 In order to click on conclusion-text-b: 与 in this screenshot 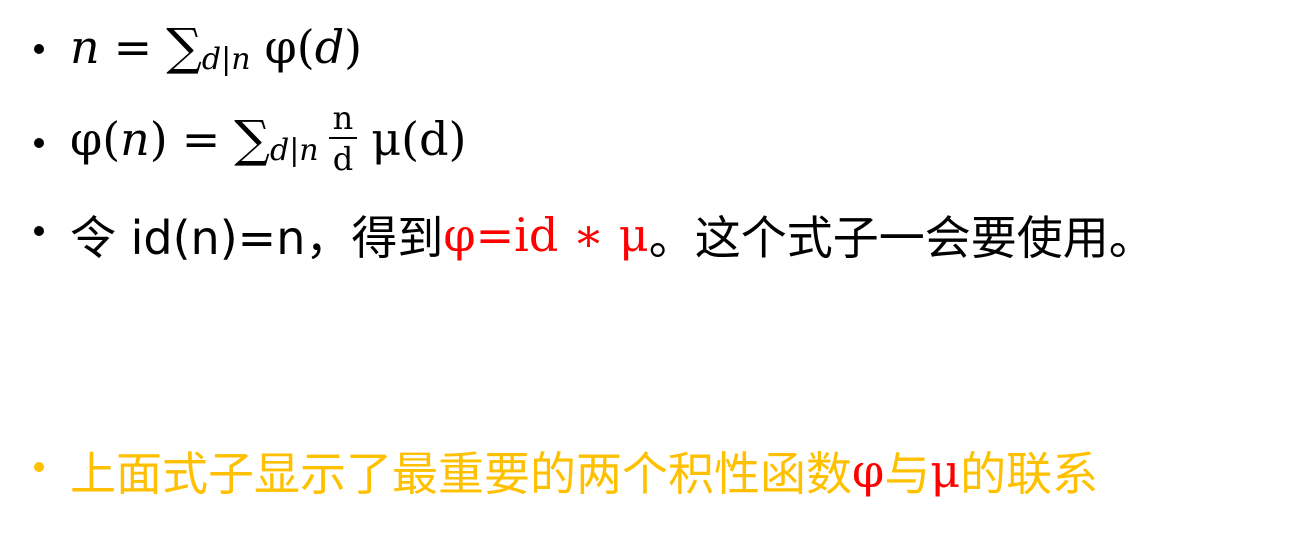, I will do `click(907, 474)`.